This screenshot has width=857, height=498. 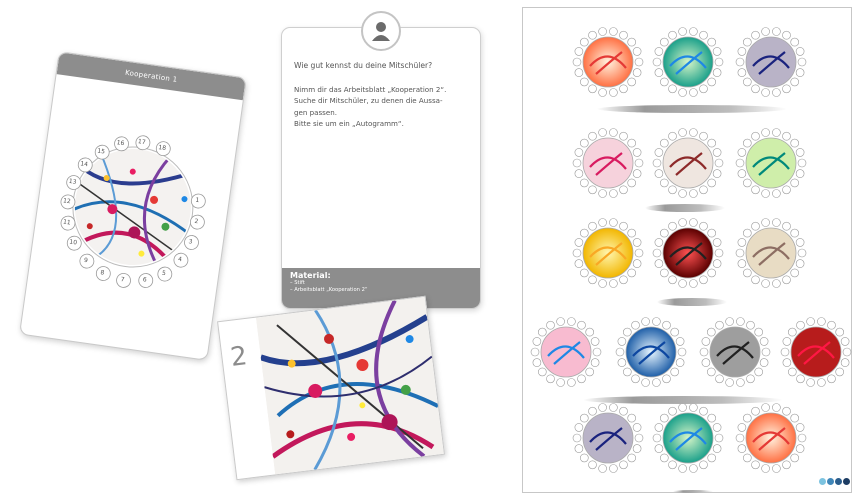 I want to click on person-icon, so click(x=381, y=31).